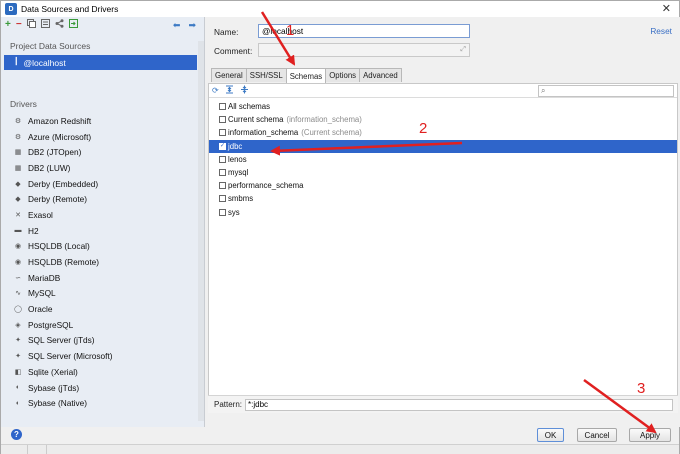  Describe the element at coordinates (244, 90) in the screenshot. I see `collapse-all-icon` at that location.